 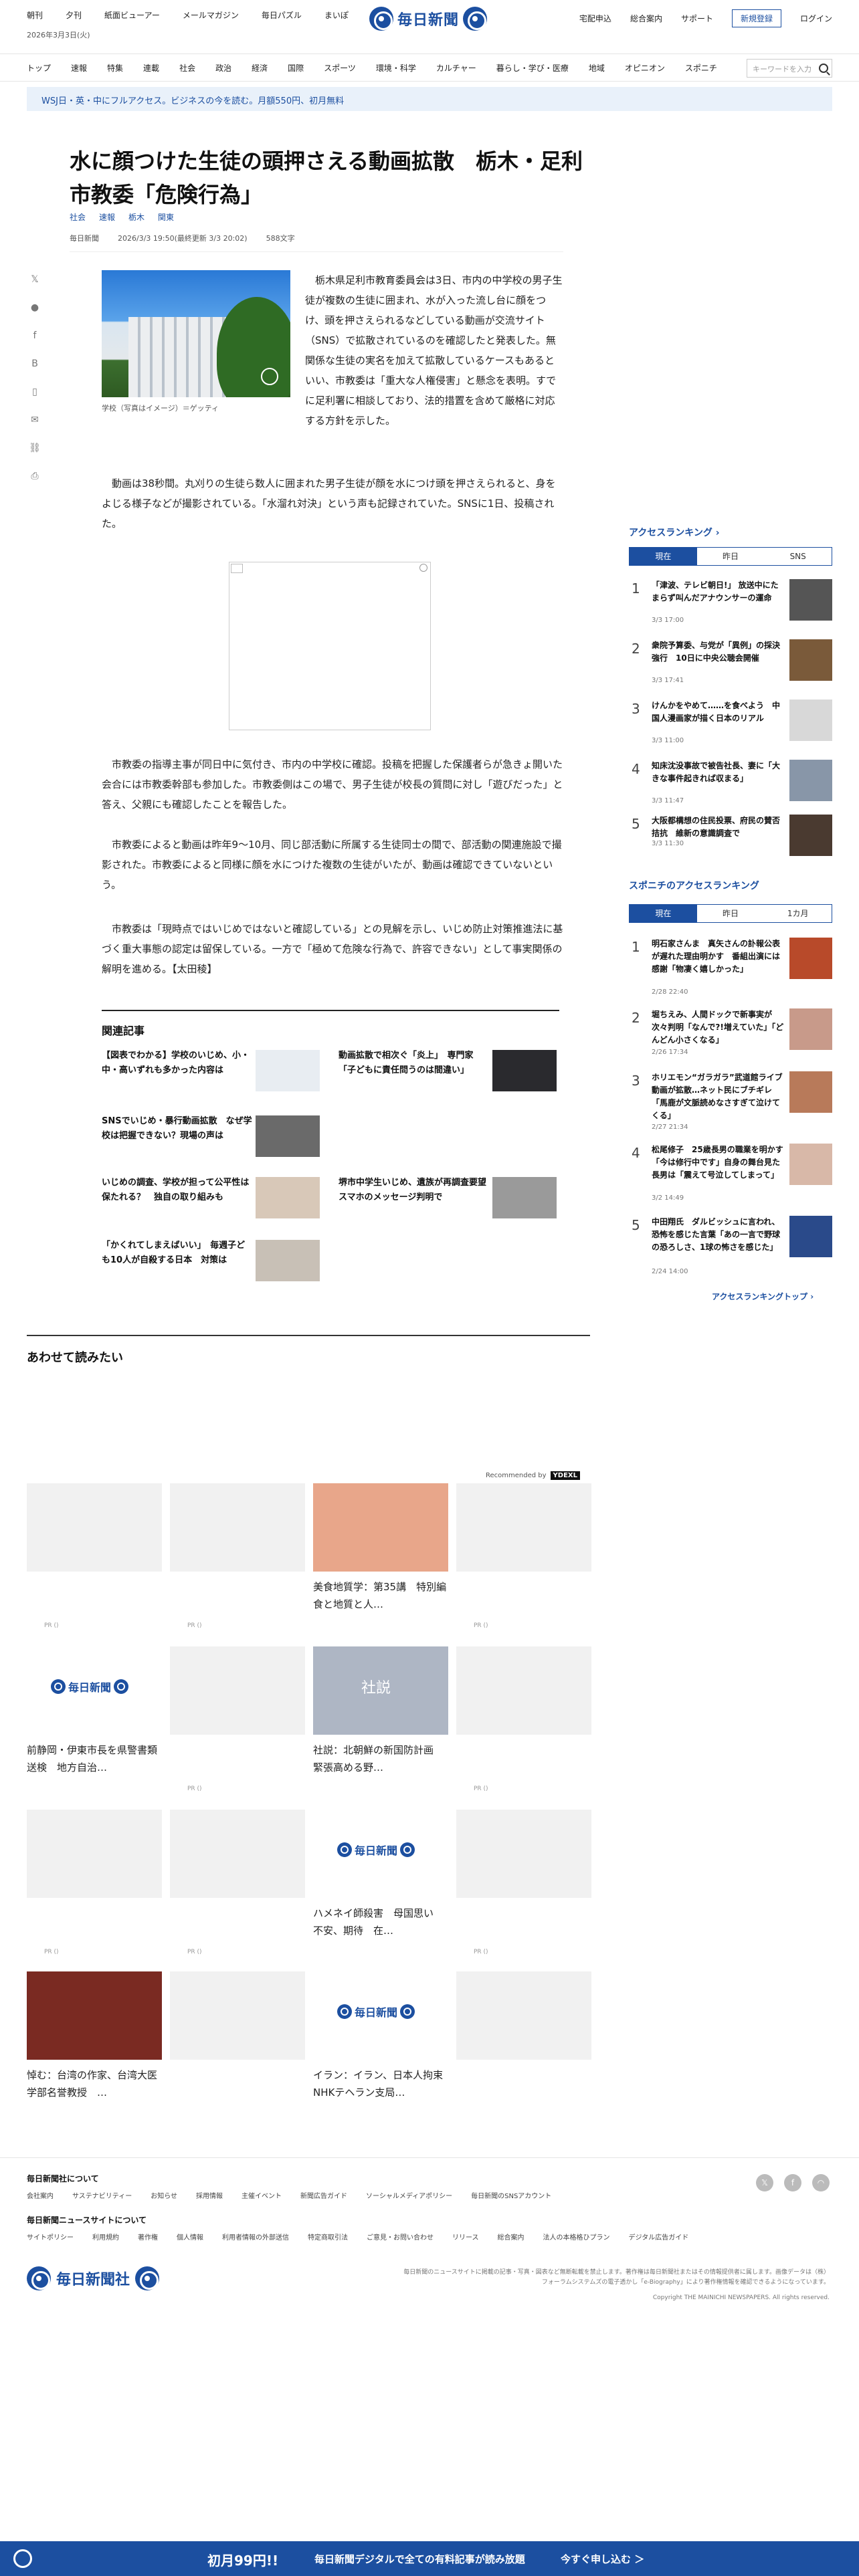 What do you see at coordinates (282, 15) in the screenshot?
I see `link-puzzle: 毎日パズル` at bounding box center [282, 15].